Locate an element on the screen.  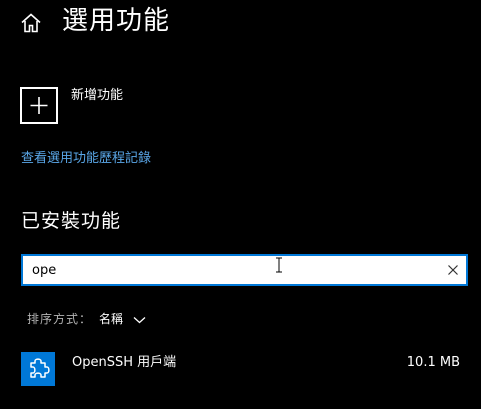
search-input-value: ope is located at coordinates (44, 271).